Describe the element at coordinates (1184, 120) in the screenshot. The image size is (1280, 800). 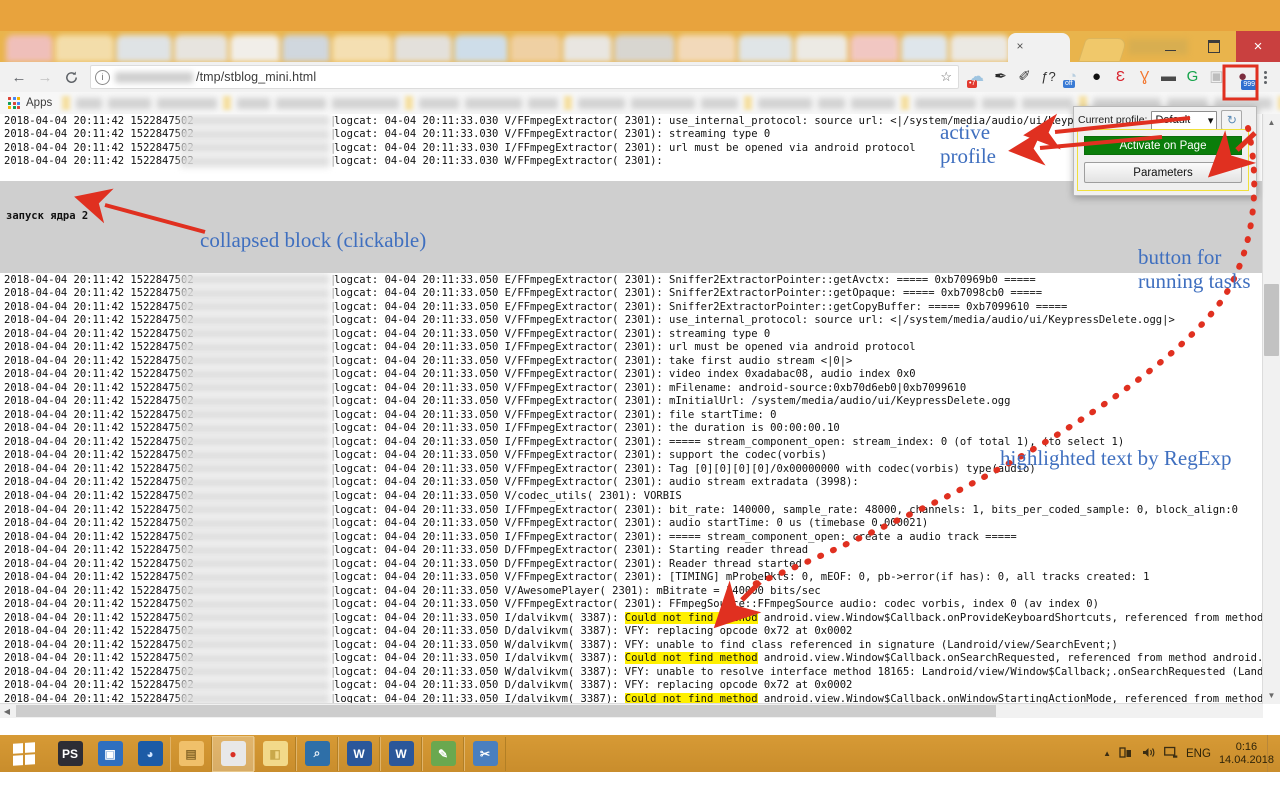
I see `profile-select: Default ▾` at that location.